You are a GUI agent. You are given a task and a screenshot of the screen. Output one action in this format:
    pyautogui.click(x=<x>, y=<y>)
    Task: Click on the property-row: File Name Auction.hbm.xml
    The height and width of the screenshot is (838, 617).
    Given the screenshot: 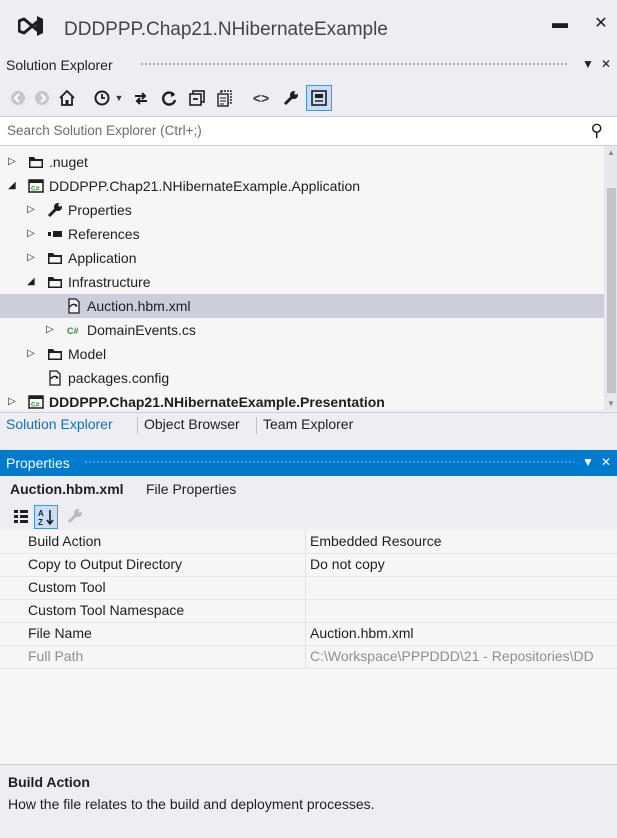 What is the action you would take?
    pyautogui.click(x=308, y=634)
    